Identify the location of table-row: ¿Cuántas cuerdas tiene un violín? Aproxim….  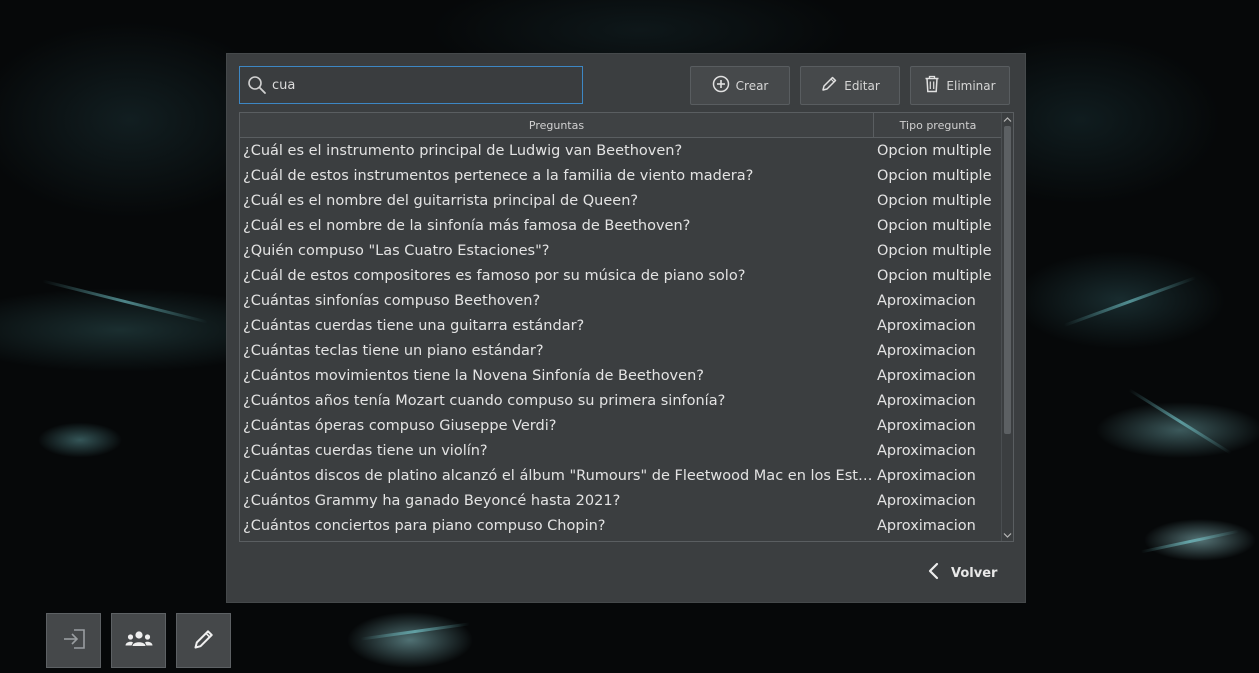
(621, 450).